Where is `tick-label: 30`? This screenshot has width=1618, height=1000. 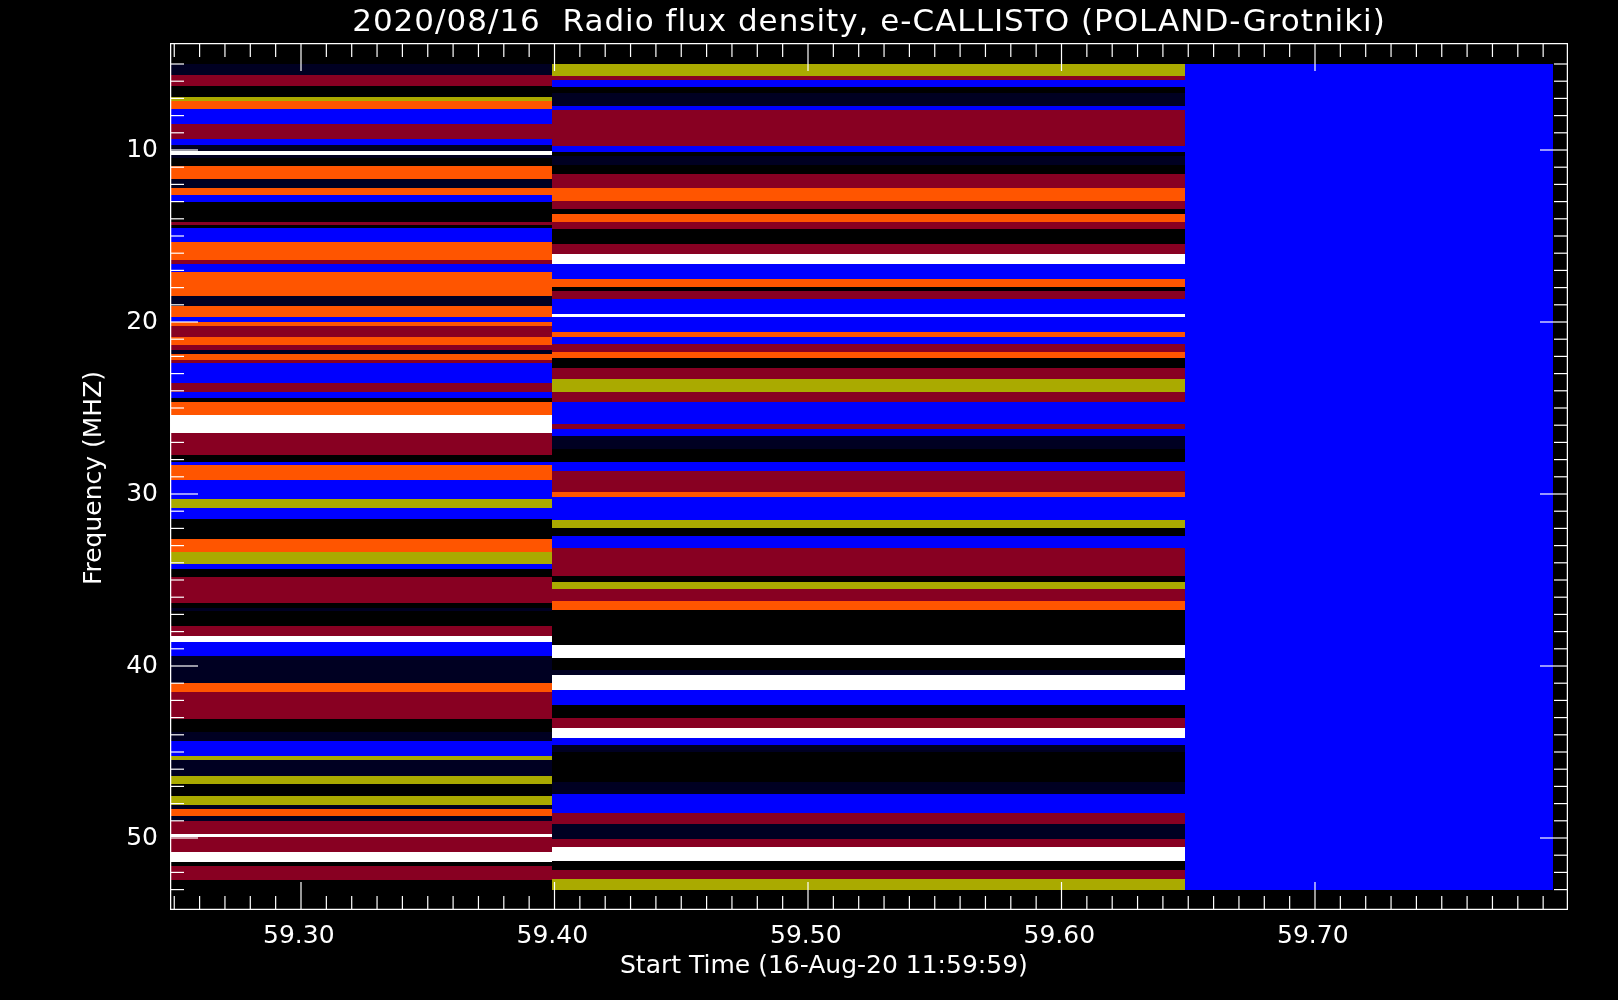 tick-label: 30 is located at coordinates (142, 492).